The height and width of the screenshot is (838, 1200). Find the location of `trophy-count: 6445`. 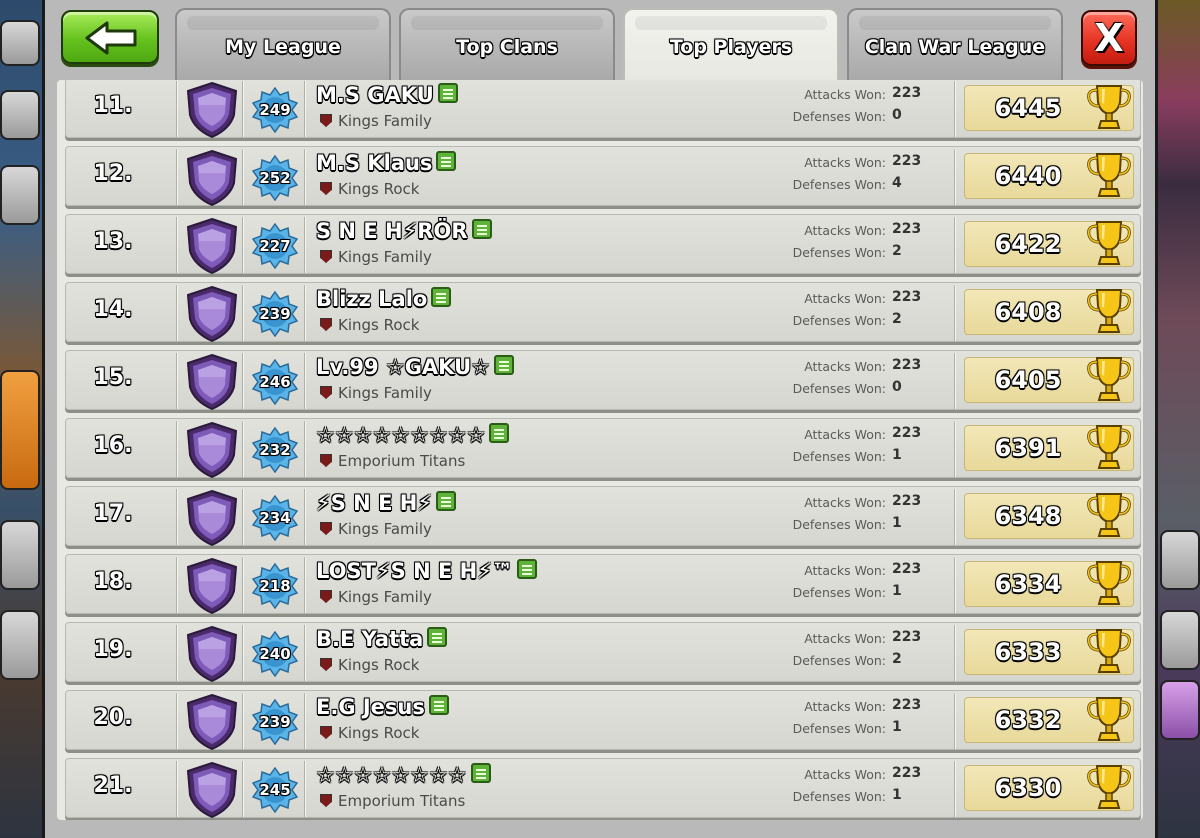

trophy-count: 6445 is located at coordinates (1028, 108).